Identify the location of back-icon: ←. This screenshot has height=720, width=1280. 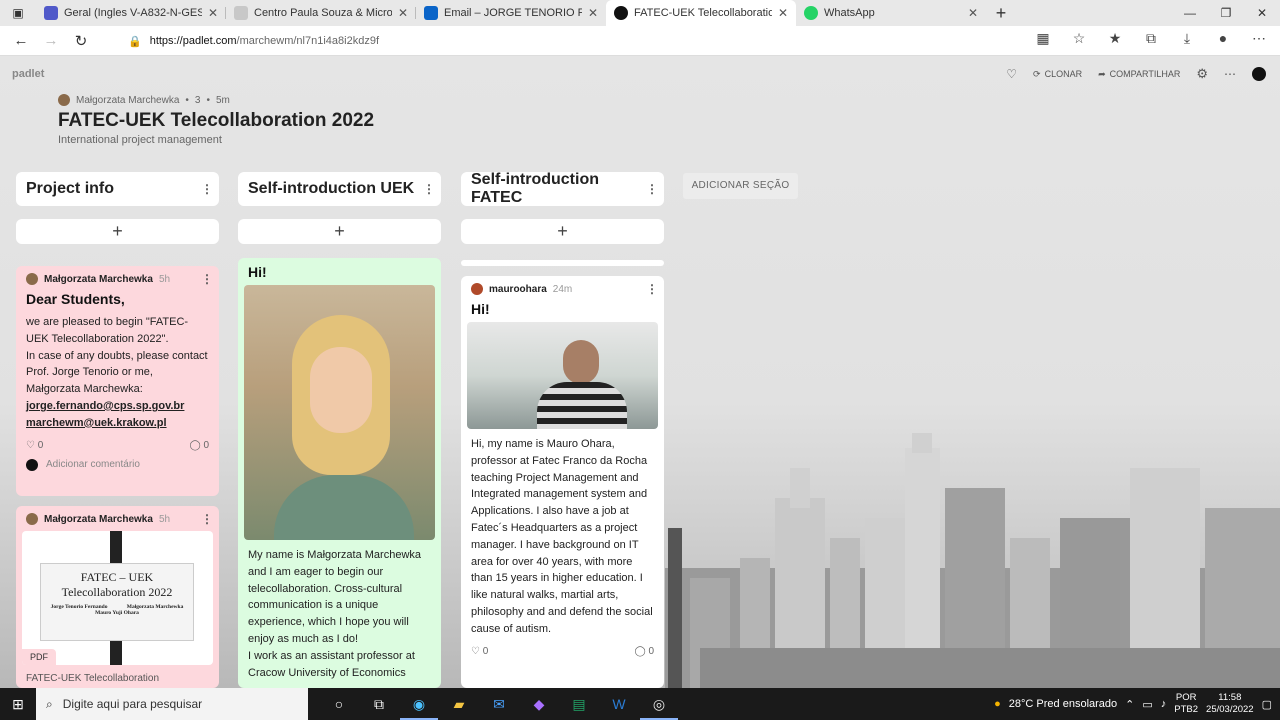
(21, 40).